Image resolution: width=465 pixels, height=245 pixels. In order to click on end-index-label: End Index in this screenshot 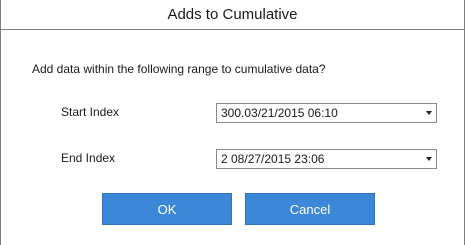, I will do `click(88, 158)`.